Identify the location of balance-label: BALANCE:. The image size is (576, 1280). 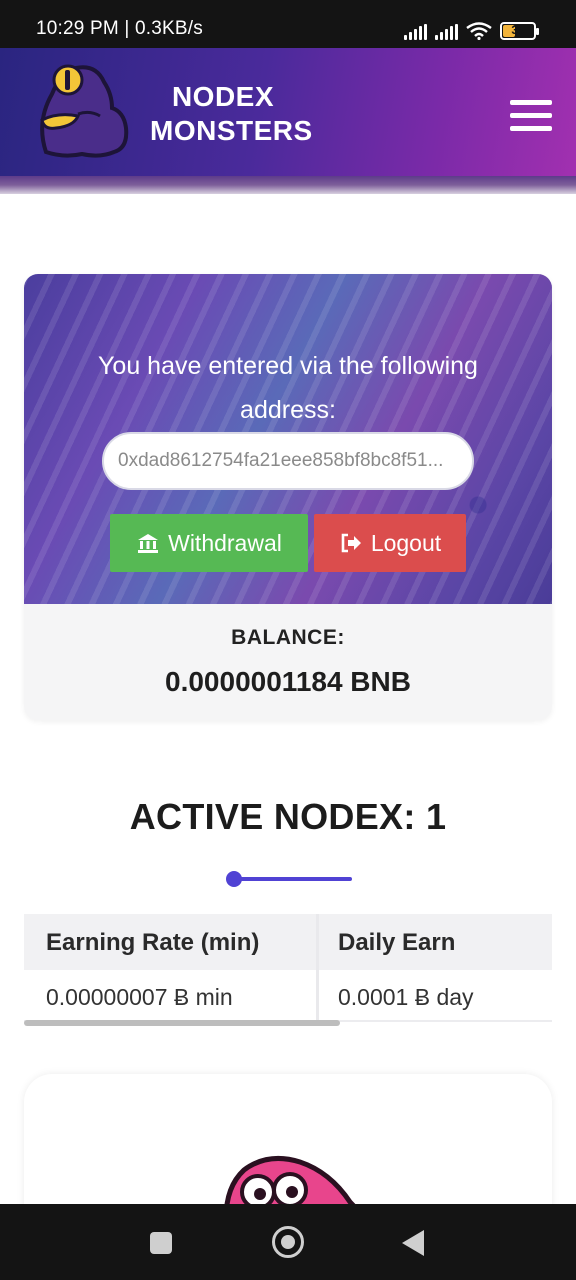
(288, 637).